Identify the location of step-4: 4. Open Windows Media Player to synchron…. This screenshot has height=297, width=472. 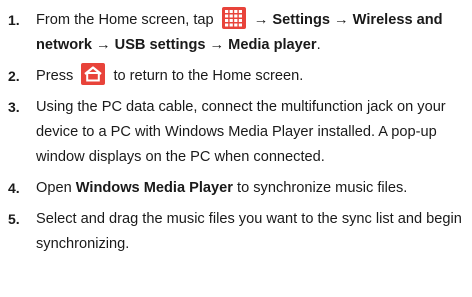
(237, 188).